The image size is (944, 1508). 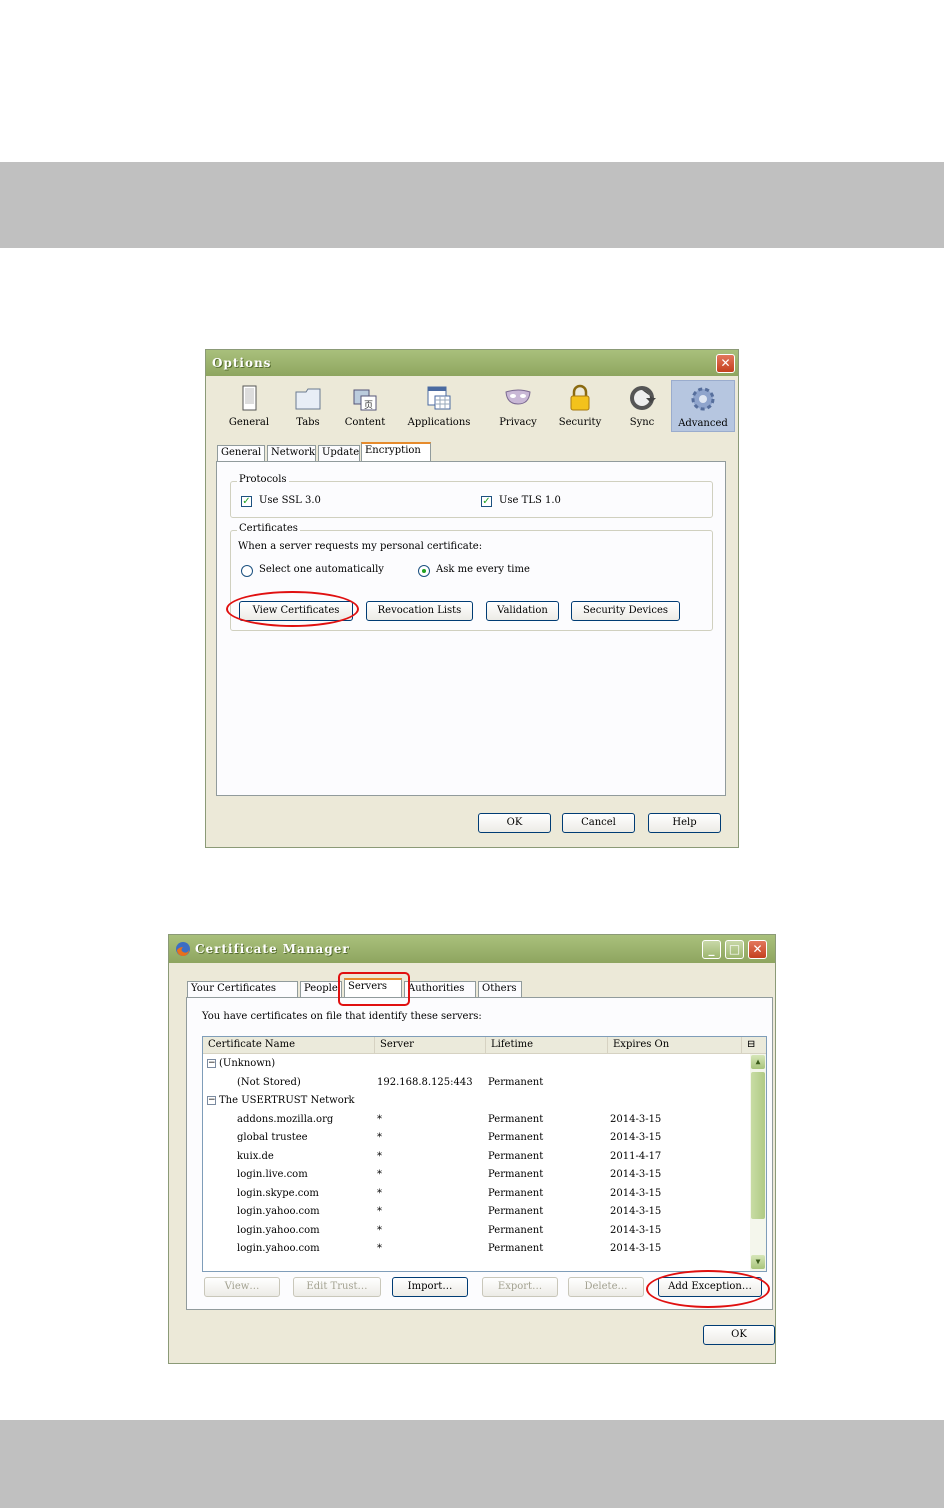 I want to click on ok-button: OK, so click(x=514, y=823).